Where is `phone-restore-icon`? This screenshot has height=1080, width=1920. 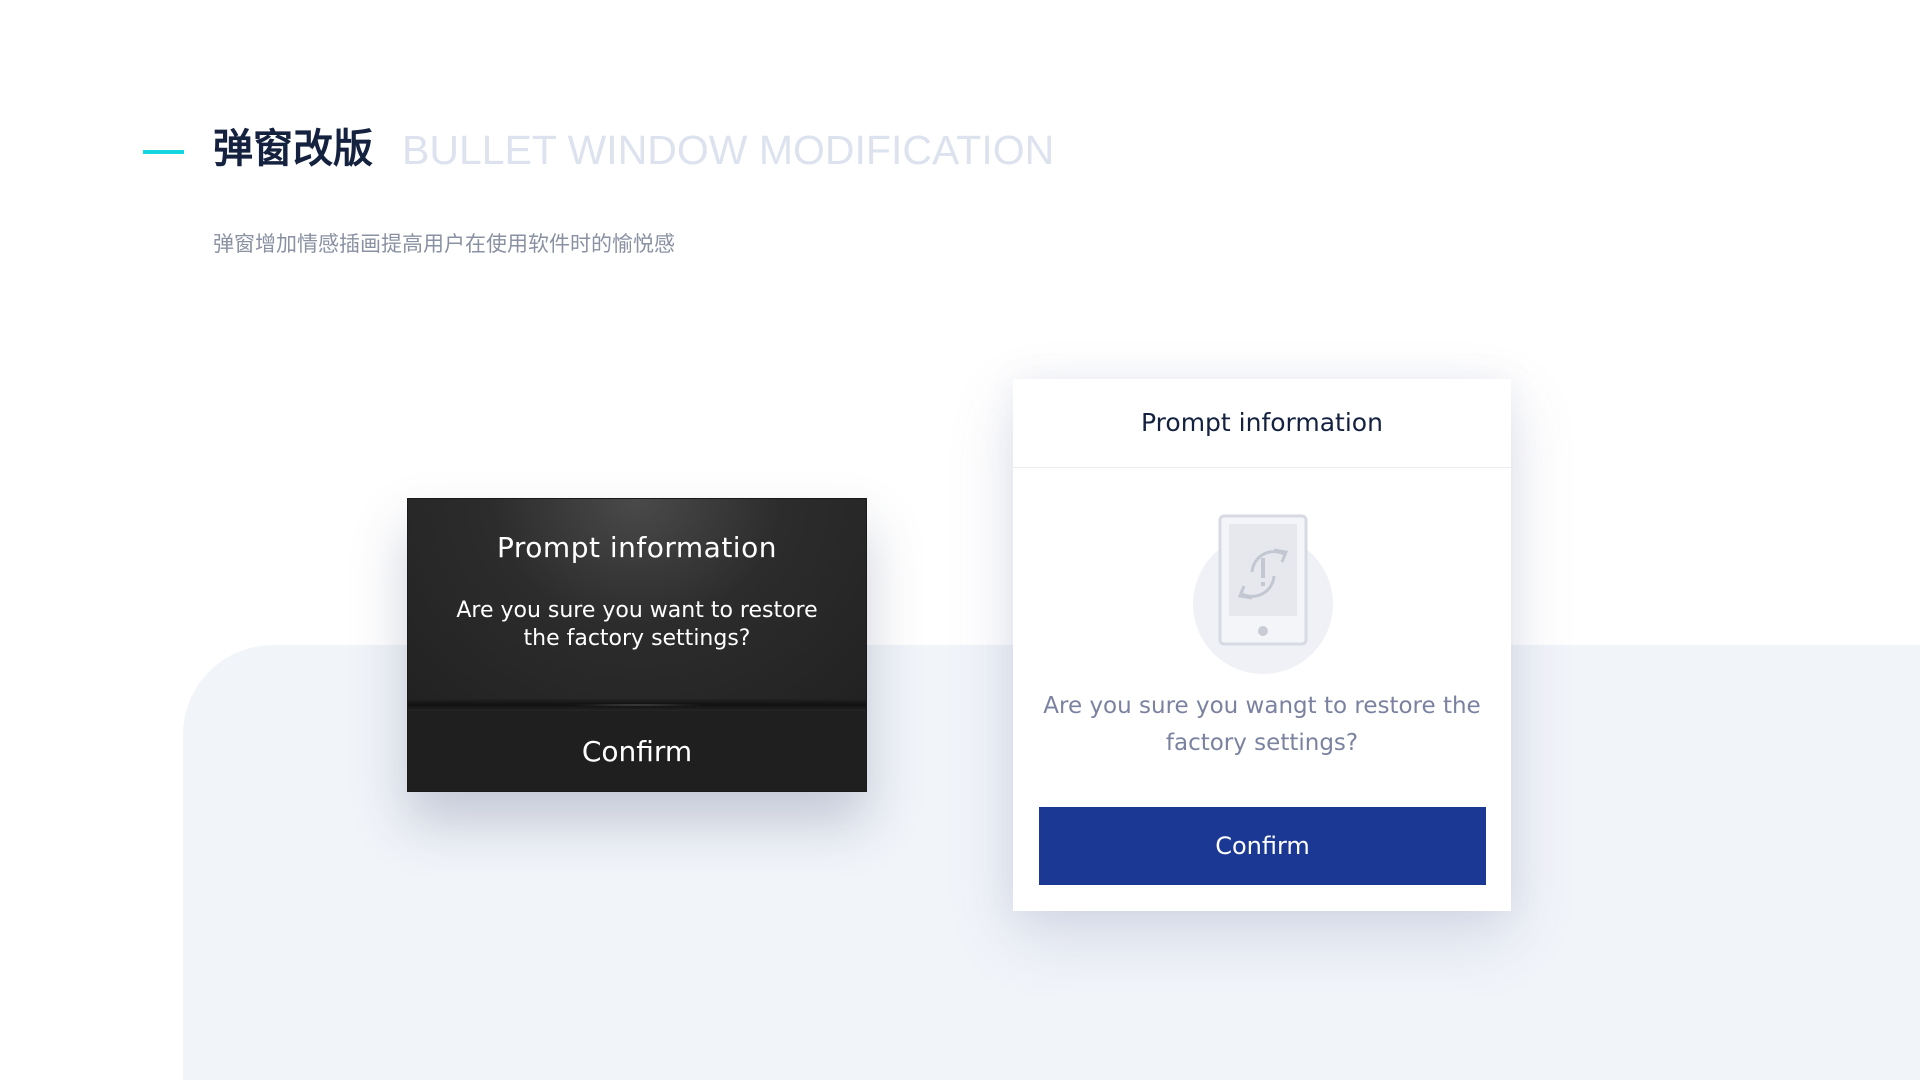
phone-restore-icon is located at coordinates (1263, 594).